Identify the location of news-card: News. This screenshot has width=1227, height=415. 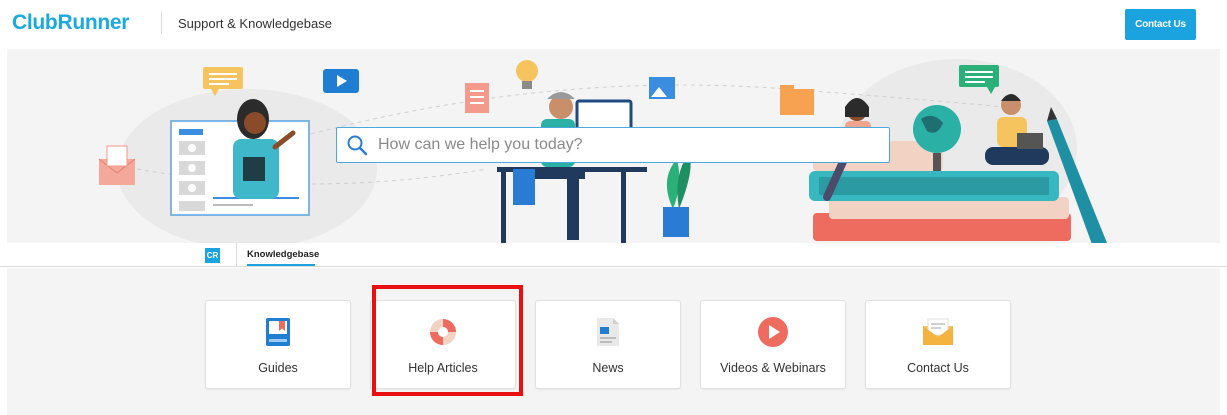
(608, 344).